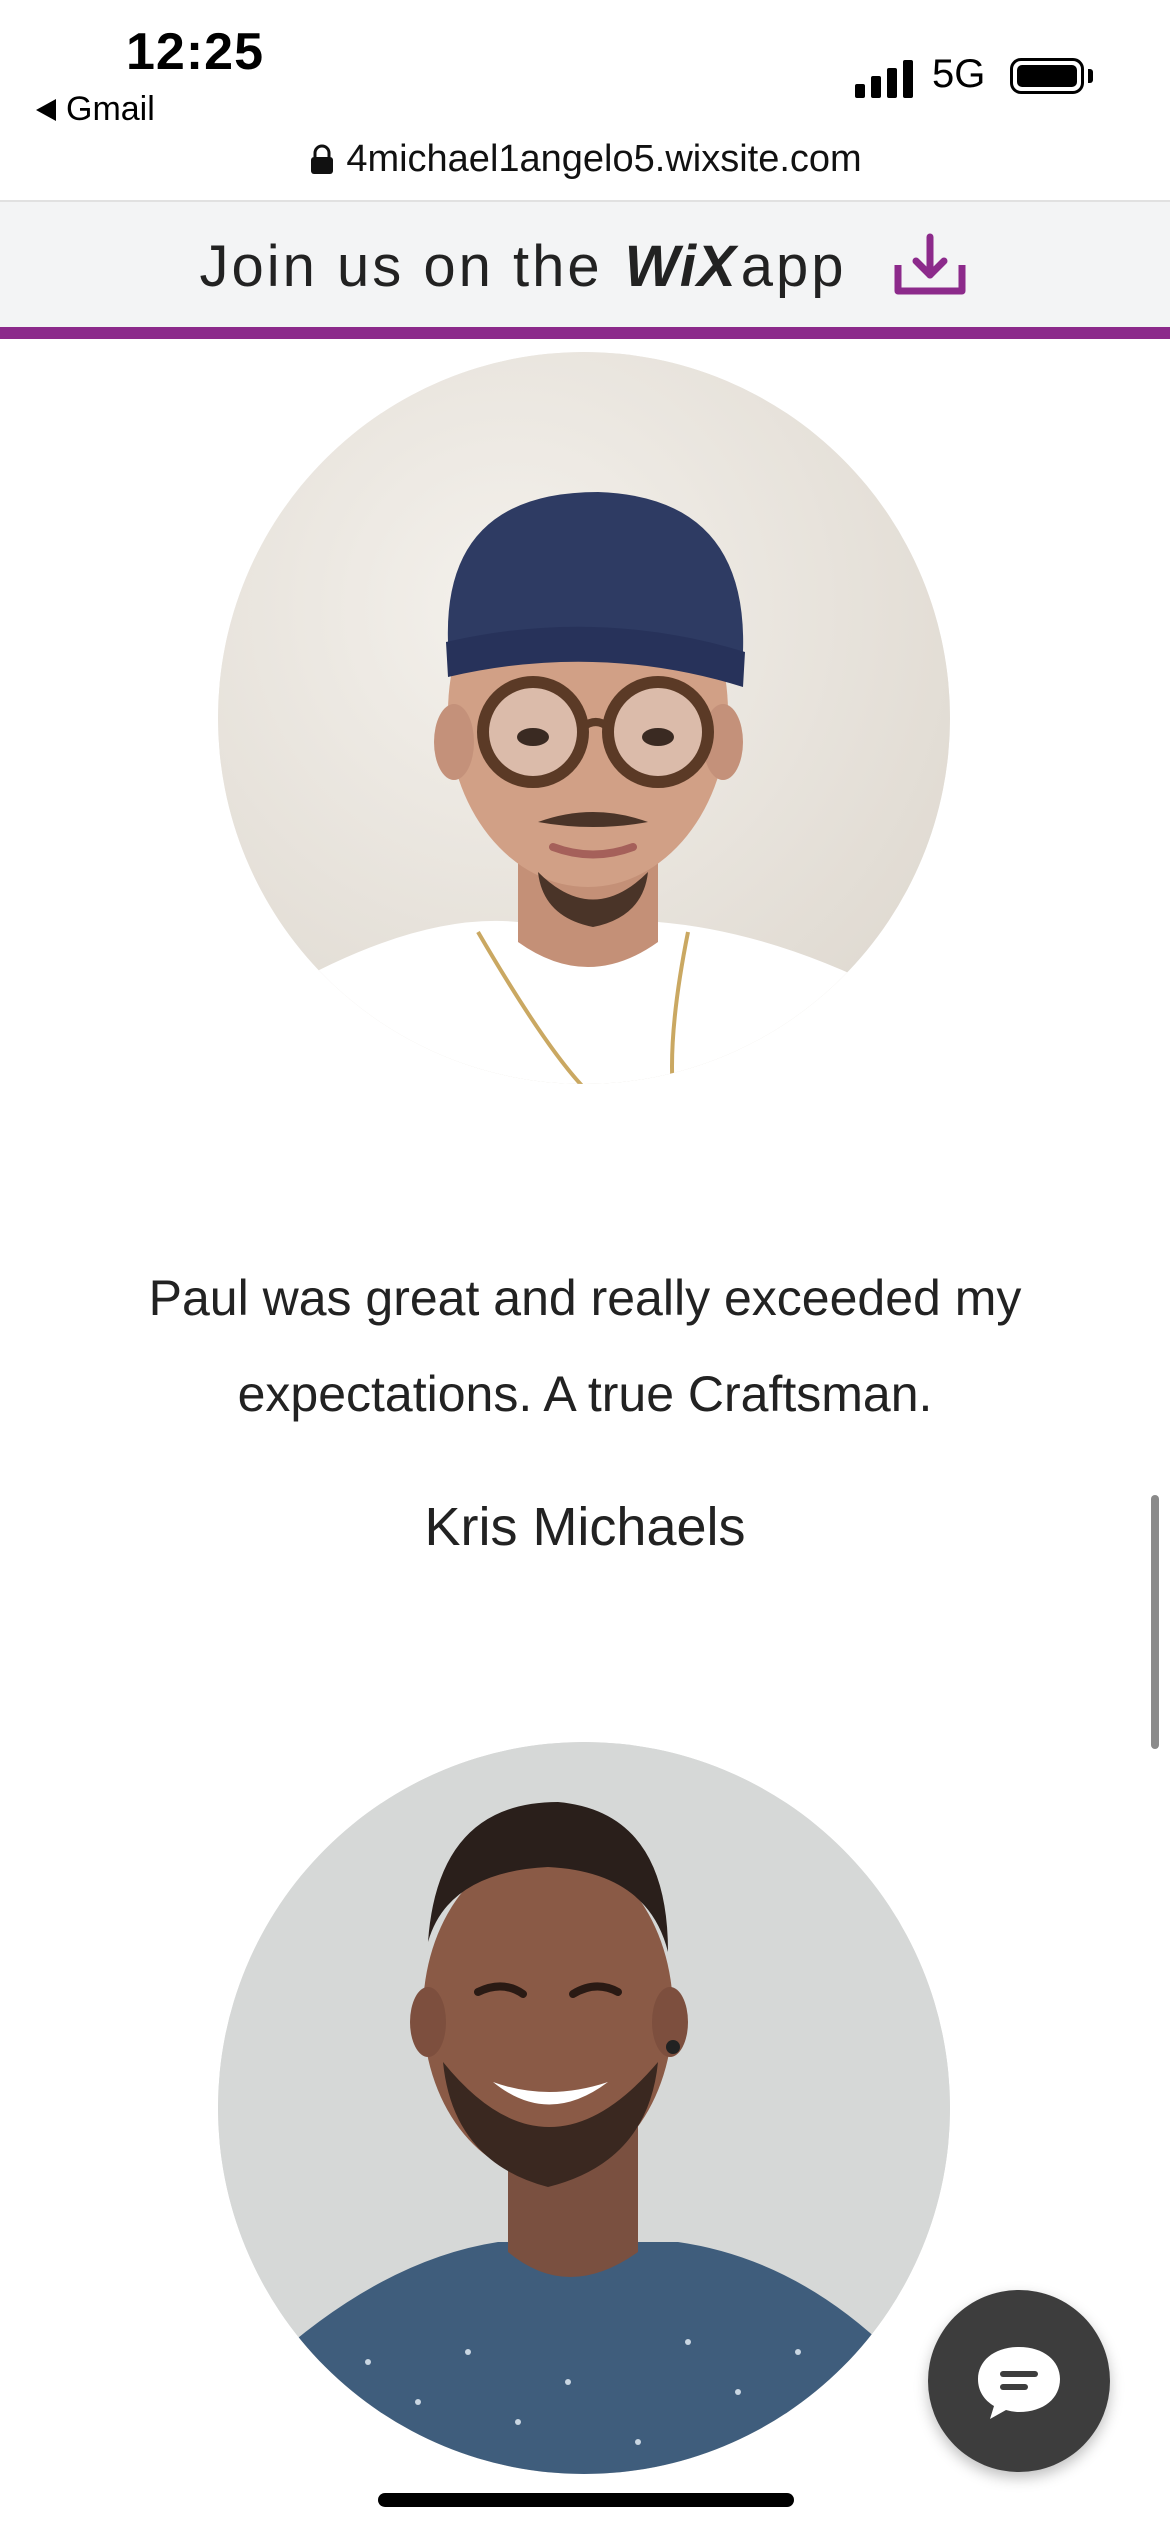  What do you see at coordinates (680, 266) in the screenshot?
I see `wix-logo: WiX` at bounding box center [680, 266].